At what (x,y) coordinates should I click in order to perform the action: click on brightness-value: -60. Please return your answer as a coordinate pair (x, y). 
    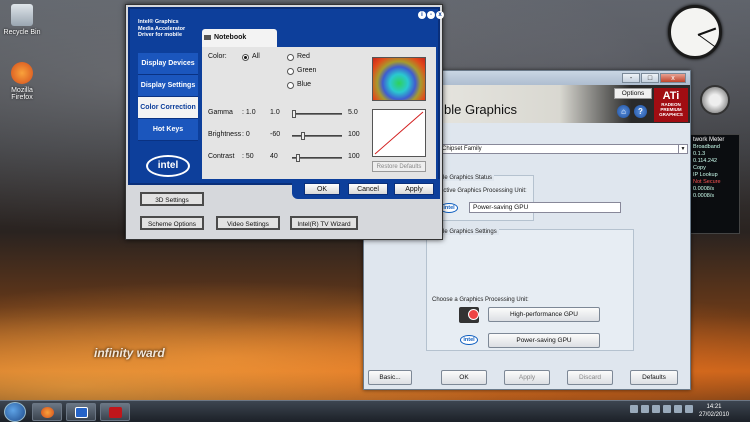
    Looking at the image, I should click on (275, 134).